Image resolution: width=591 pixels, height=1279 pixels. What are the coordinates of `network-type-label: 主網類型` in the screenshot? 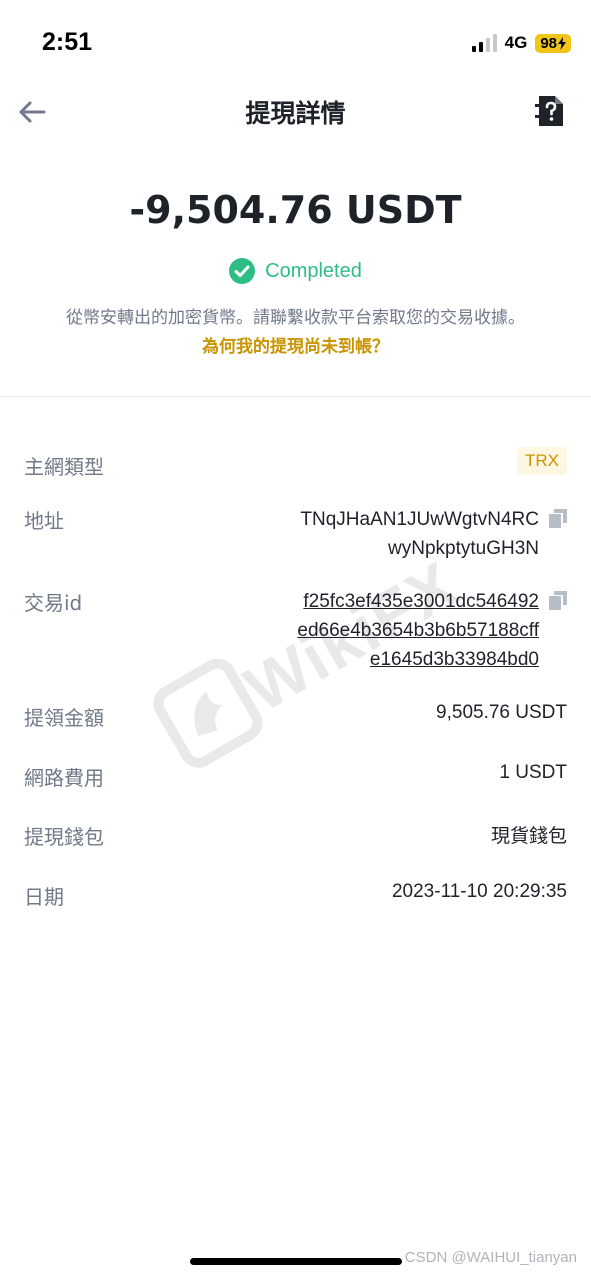 It's located at (64, 467).